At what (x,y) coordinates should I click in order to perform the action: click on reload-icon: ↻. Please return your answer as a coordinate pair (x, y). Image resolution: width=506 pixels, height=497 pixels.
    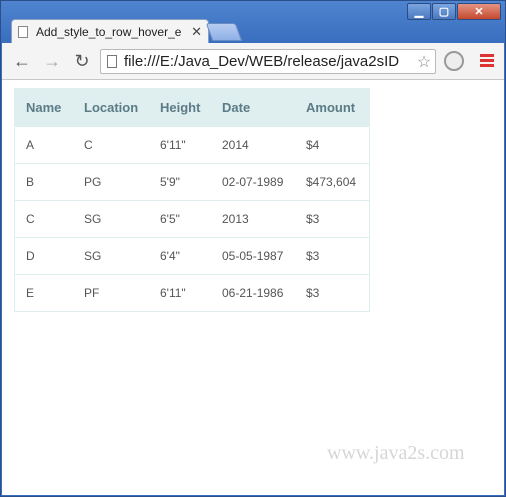
    Looking at the image, I should click on (82, 61).